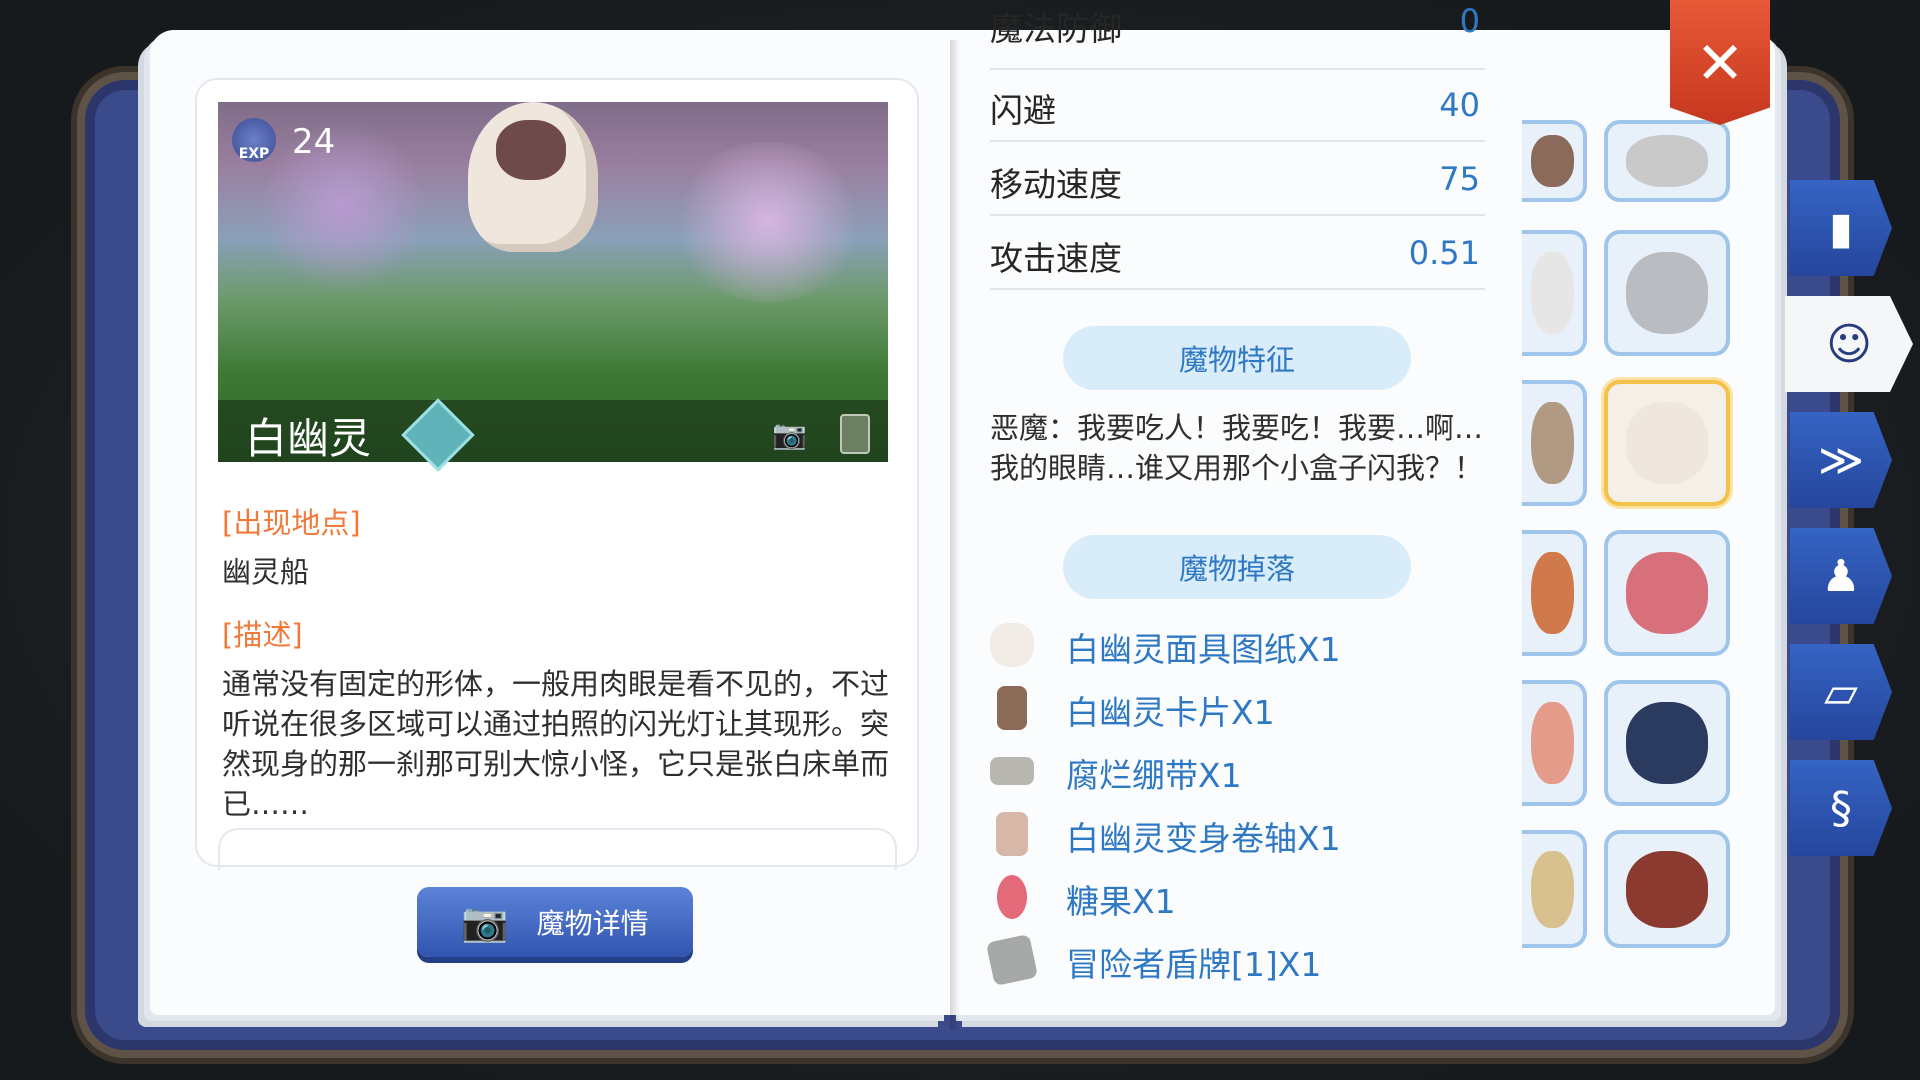  What do you see at coordinates (1012, 960) in the screenshot?
I see `shield-icon` at bounding box center [1012, 960].